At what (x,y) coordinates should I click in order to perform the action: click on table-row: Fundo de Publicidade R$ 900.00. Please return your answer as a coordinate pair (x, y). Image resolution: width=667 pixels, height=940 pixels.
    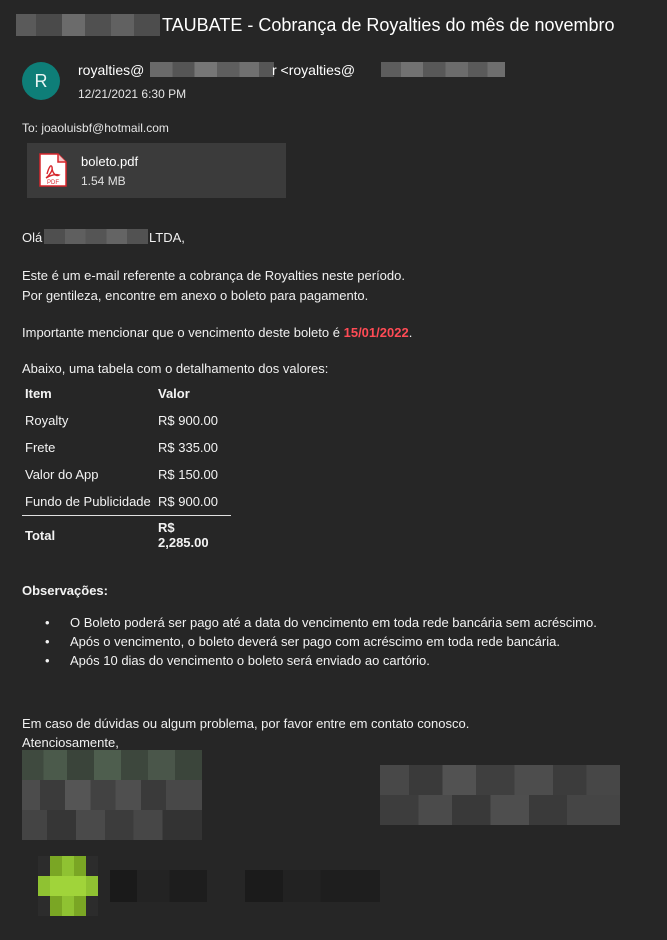
    Looking at the image, I should click on (126, 502).